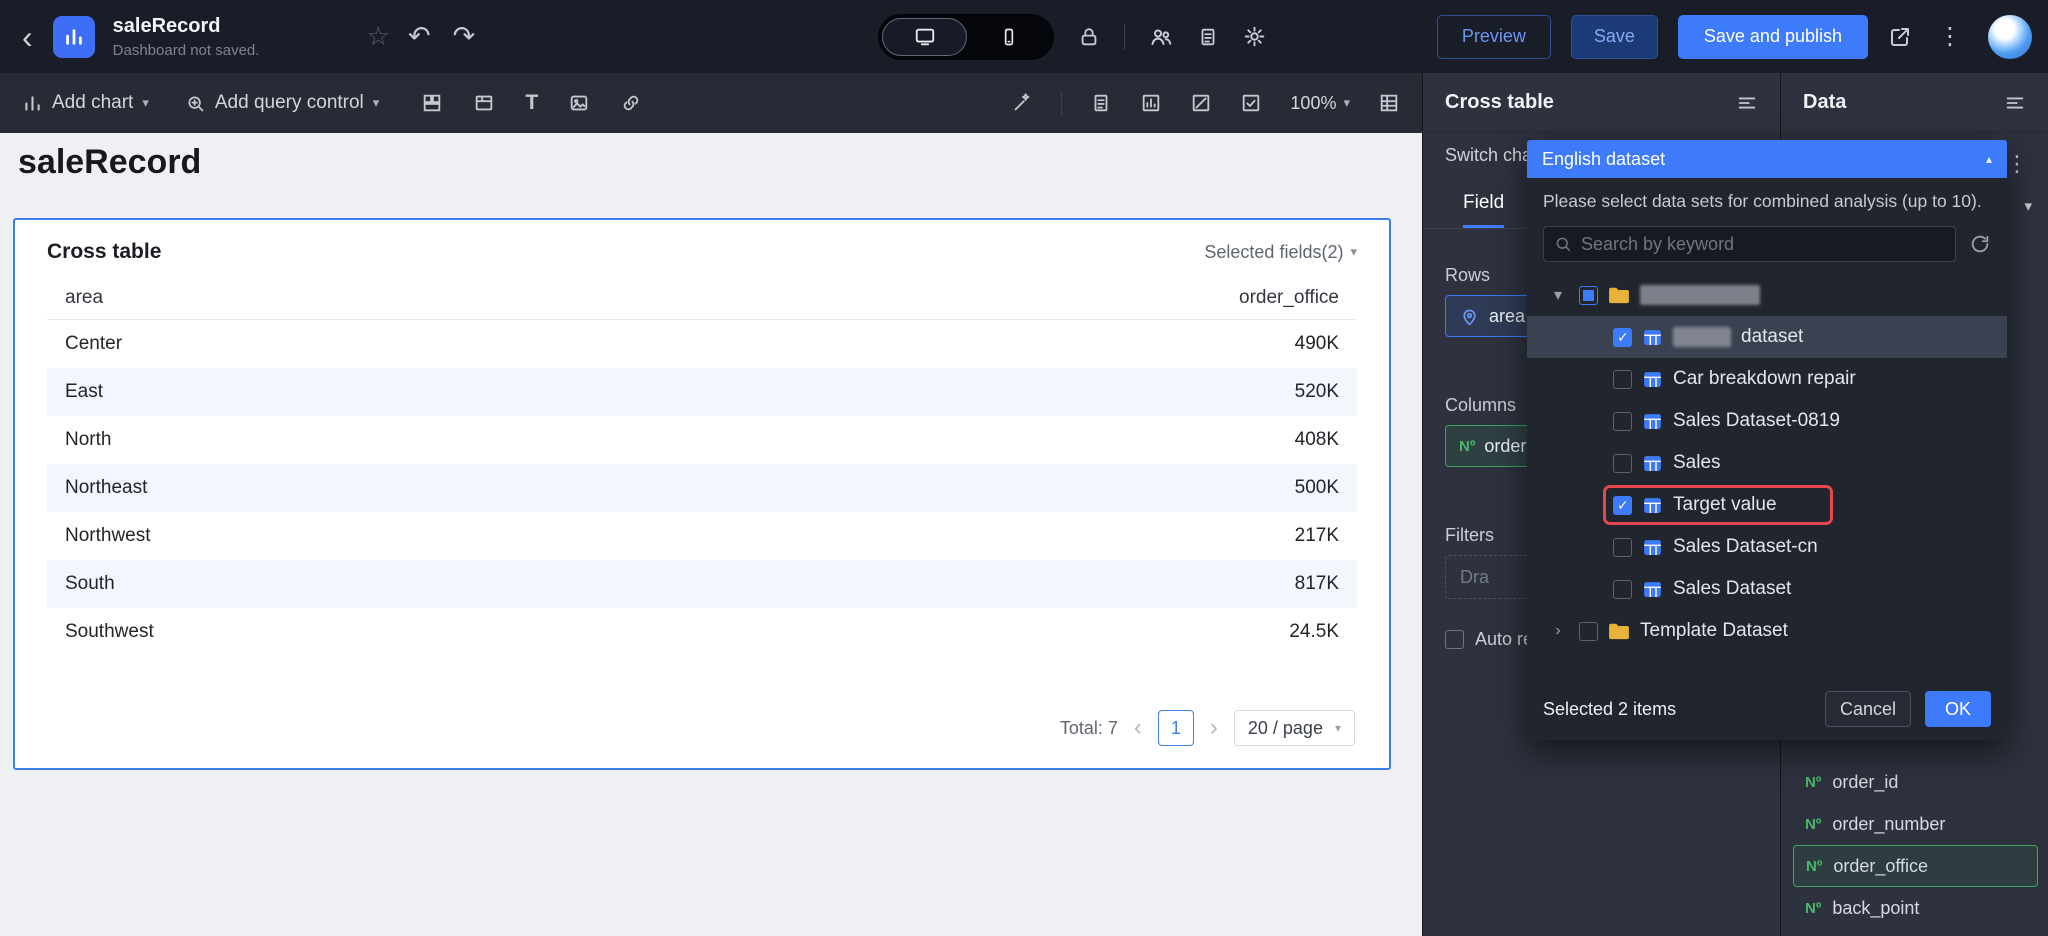  I want to click on link-icon, so click(631, 103).